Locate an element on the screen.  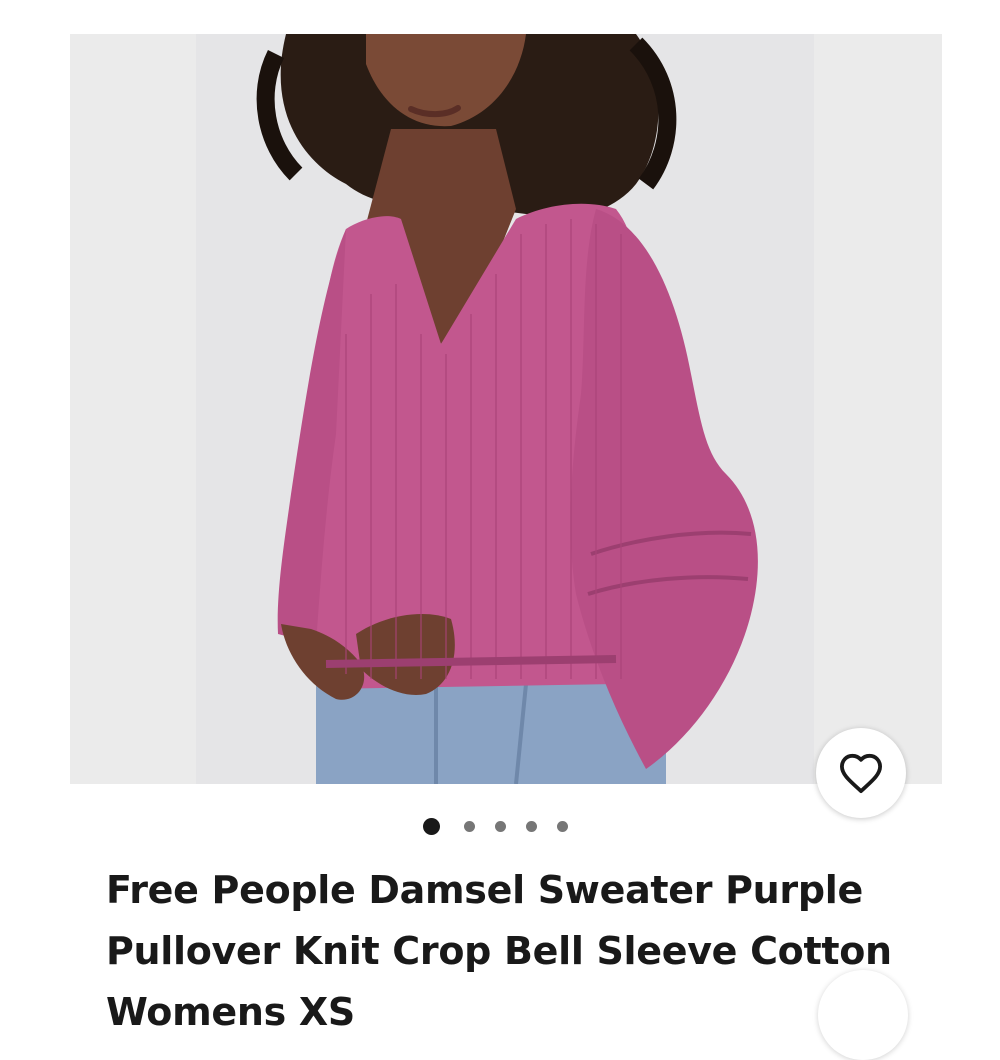
add-to-watchlist-button is located at coordinates (861, 773).